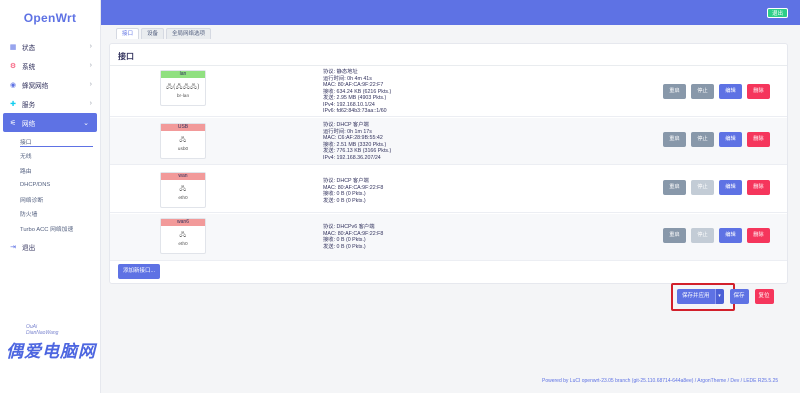 This screenshot has width=800, height=393. What do you see at coordinates (183, 176) in the screenshot?
I see `interface-name-badge: wan` at bounding box center [183, 176].